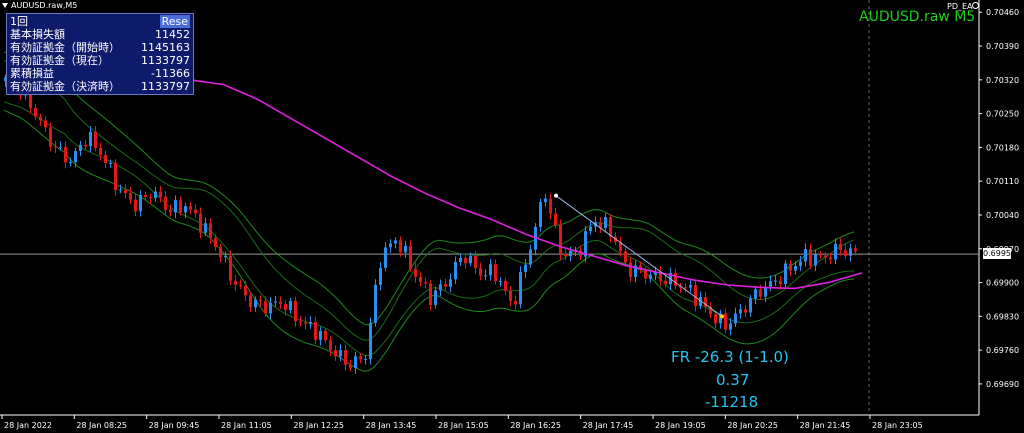  Describe the element at coordinates (975, 5) in the screenshot. I see `smiley-icon` at that location.